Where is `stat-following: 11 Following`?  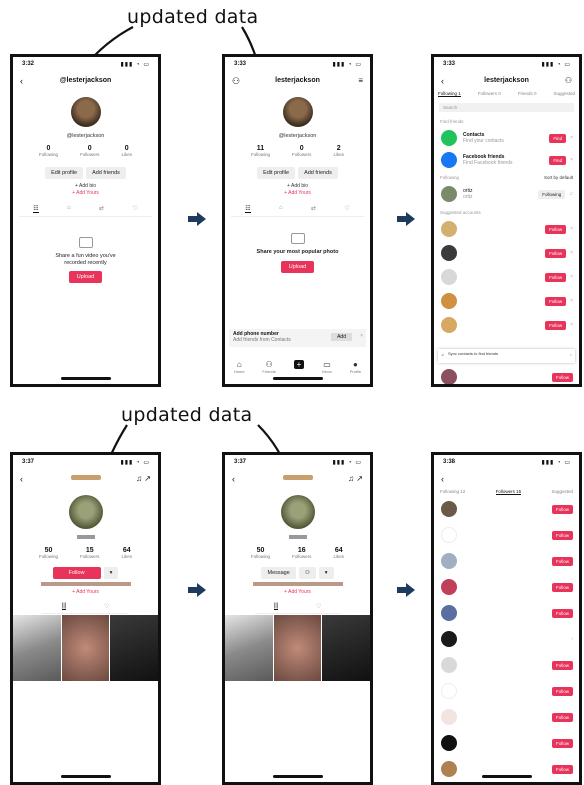
stat-following: 11 Following is located at coordinates (260, 151).